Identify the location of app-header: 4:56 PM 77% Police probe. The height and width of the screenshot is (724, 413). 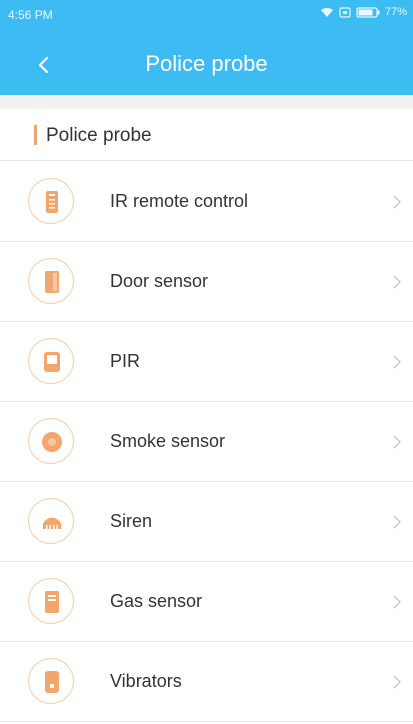
(206, 47).